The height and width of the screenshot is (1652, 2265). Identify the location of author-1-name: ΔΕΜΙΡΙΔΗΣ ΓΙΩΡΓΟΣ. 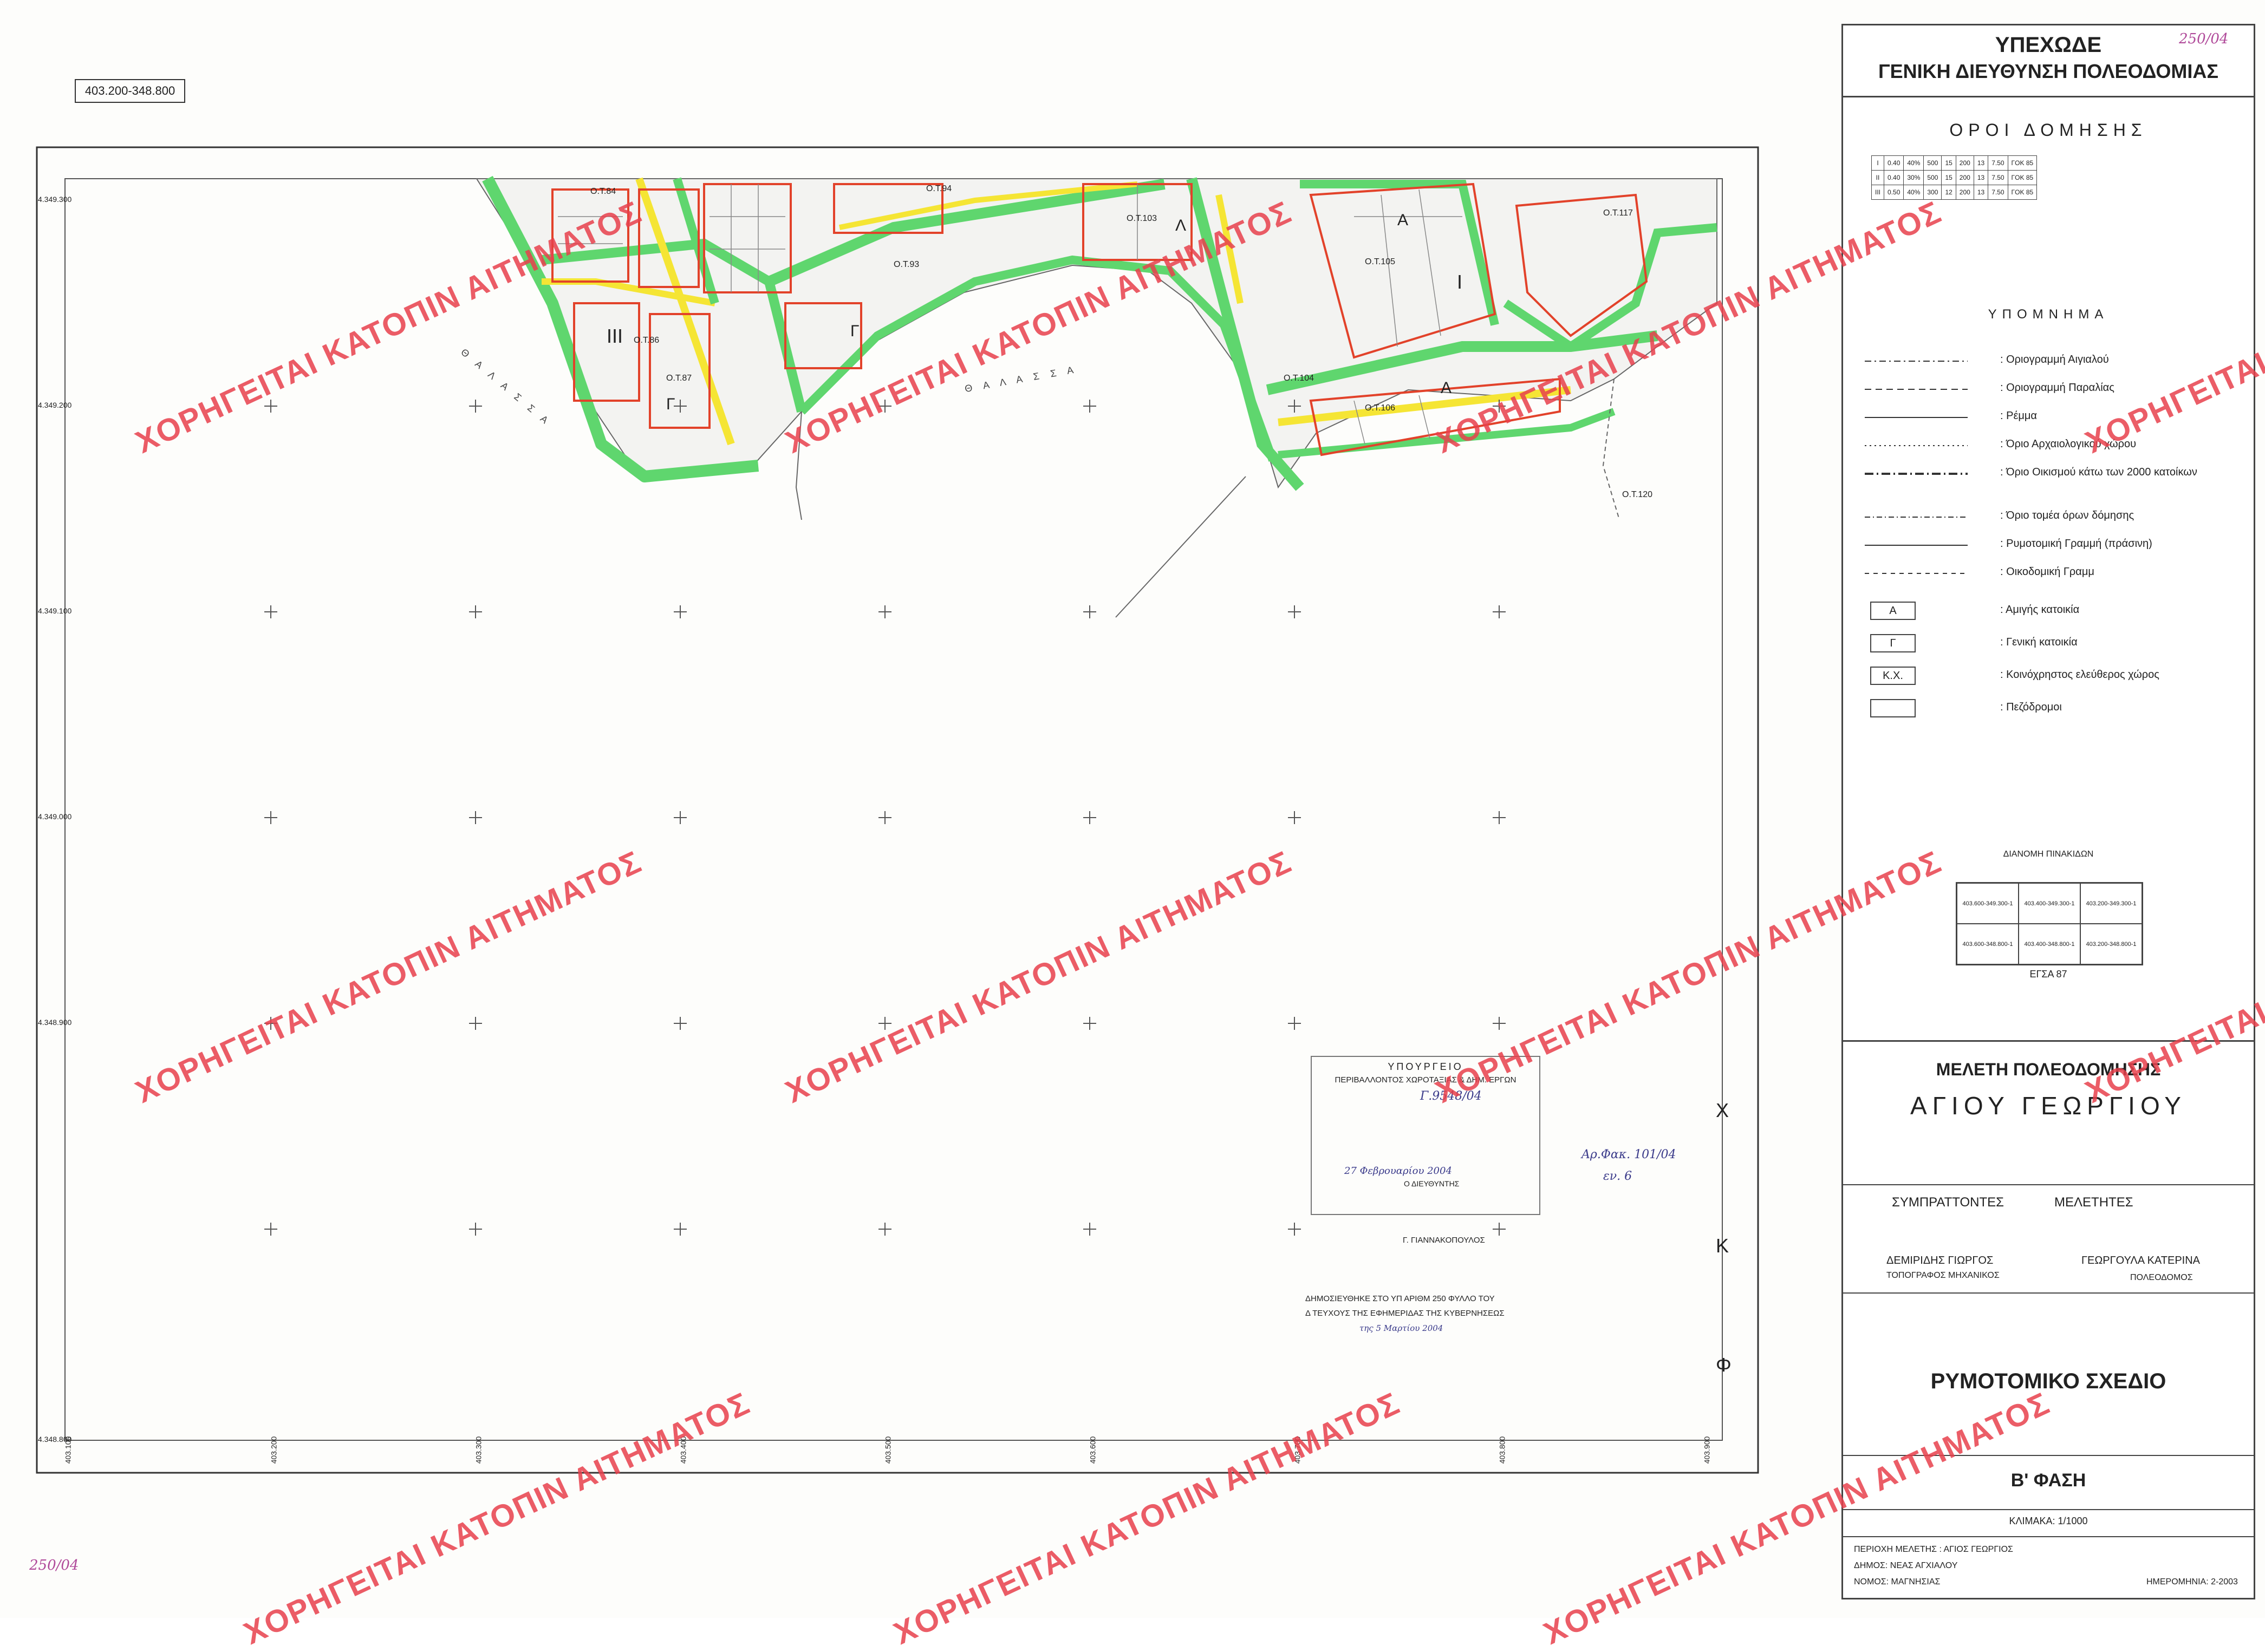
(1940, 1260).